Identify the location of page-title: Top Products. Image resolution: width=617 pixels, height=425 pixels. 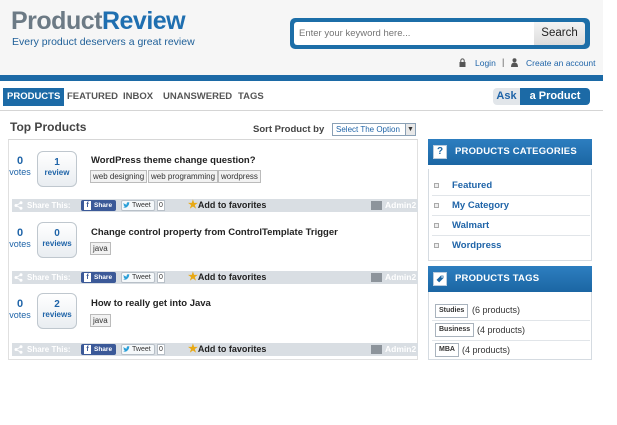
(48, 127).